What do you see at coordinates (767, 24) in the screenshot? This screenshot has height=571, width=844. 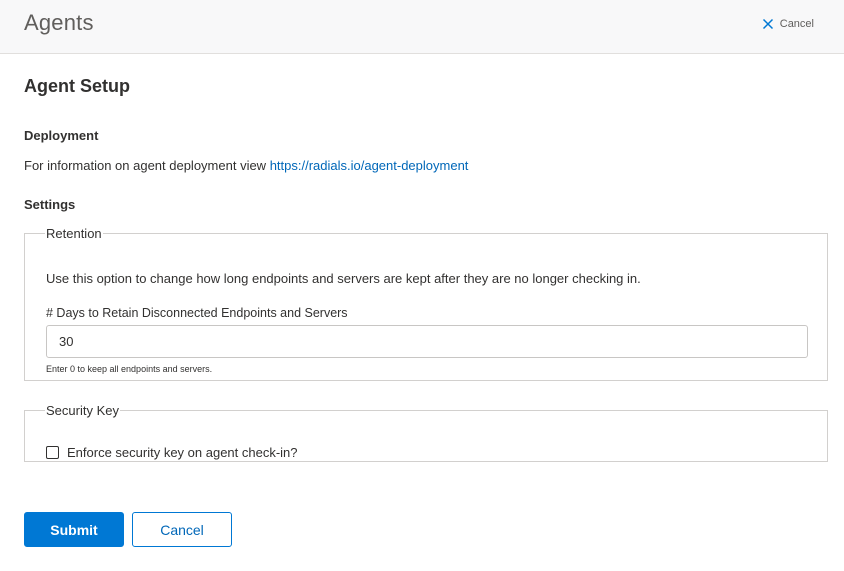 I see `close-icon` at bounding box center [767, 24].